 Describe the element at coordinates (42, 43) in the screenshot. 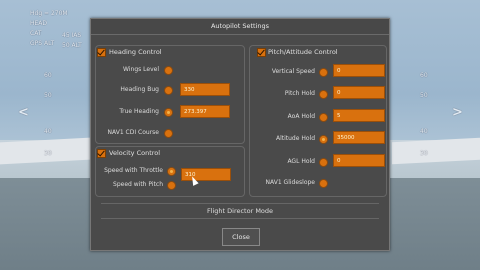

I see `hud-line: GPS ALT` at that location.